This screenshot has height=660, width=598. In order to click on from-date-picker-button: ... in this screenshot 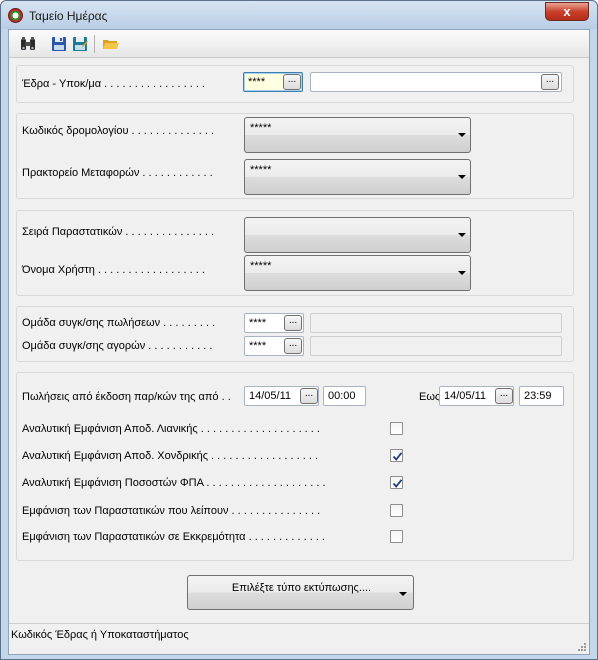, I will do `click(309, 396)`.